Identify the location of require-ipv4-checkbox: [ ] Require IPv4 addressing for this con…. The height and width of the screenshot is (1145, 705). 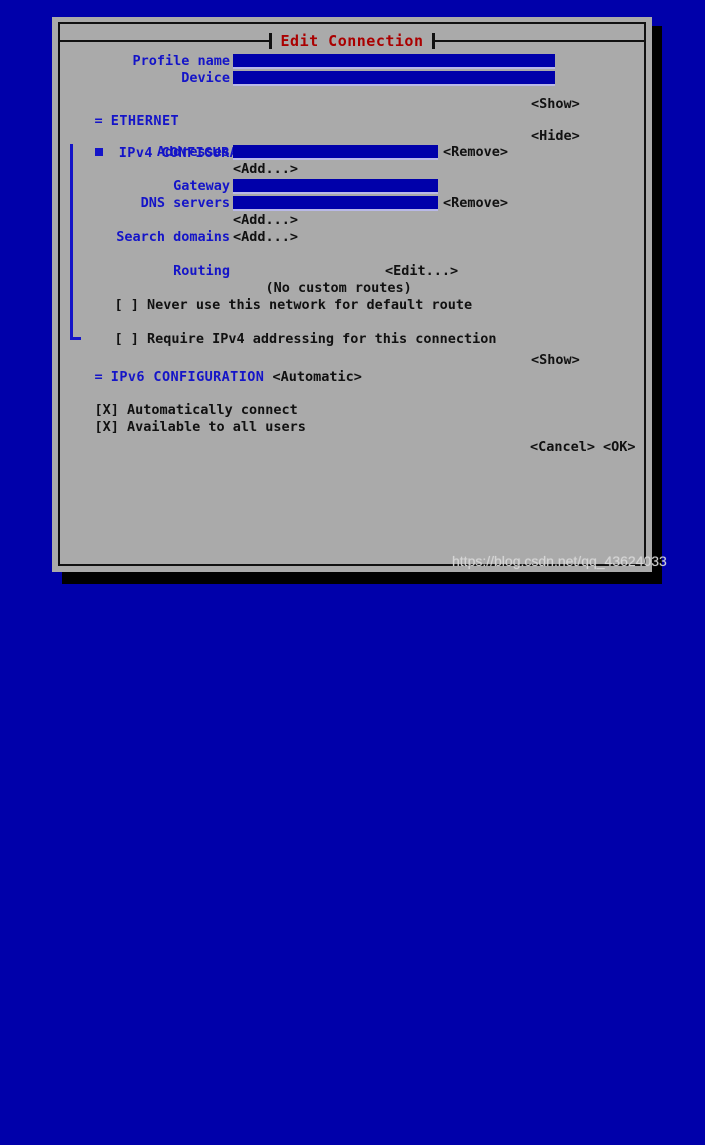
(289, 330).